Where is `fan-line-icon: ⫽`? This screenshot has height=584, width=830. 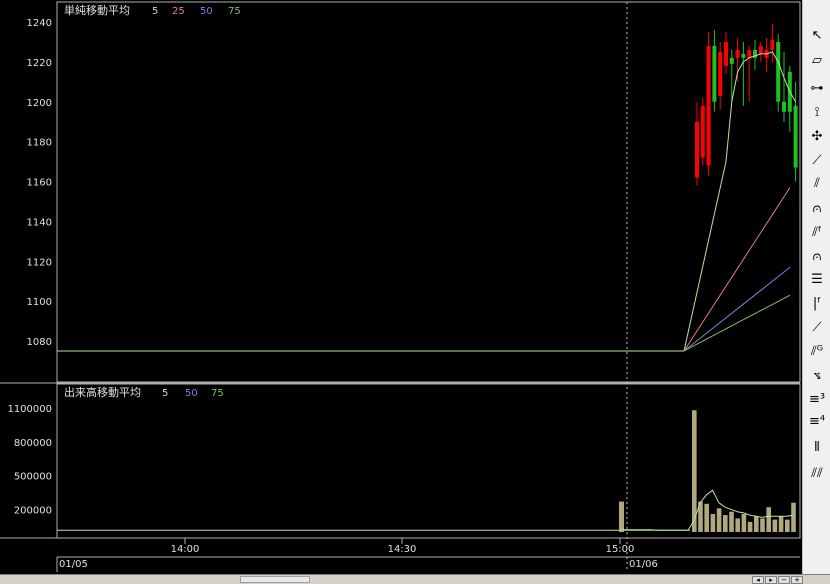
fan-line-icon: ⫽ is located at coordinates (817, 183).